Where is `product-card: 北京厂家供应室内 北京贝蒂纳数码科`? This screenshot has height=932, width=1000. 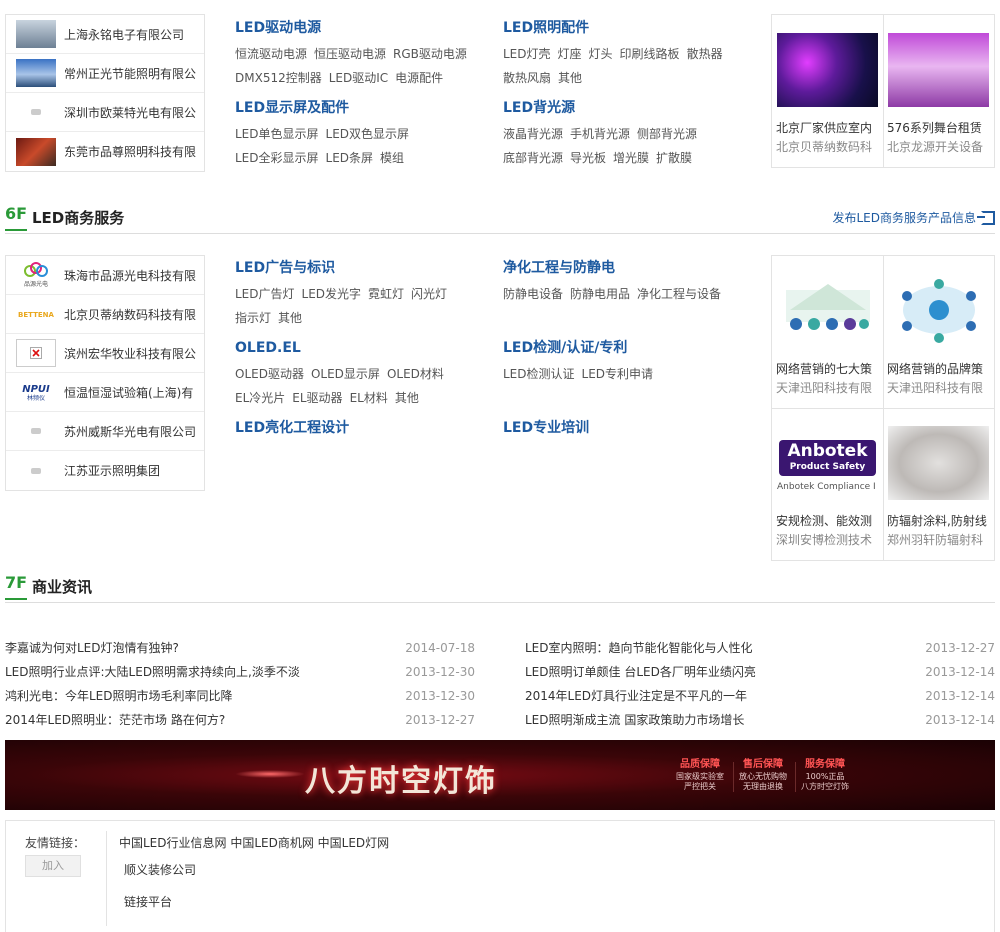
product-card: 北京厂家供应室内 北京贝蒂纳数码科 is located at coordinates (828, 91).